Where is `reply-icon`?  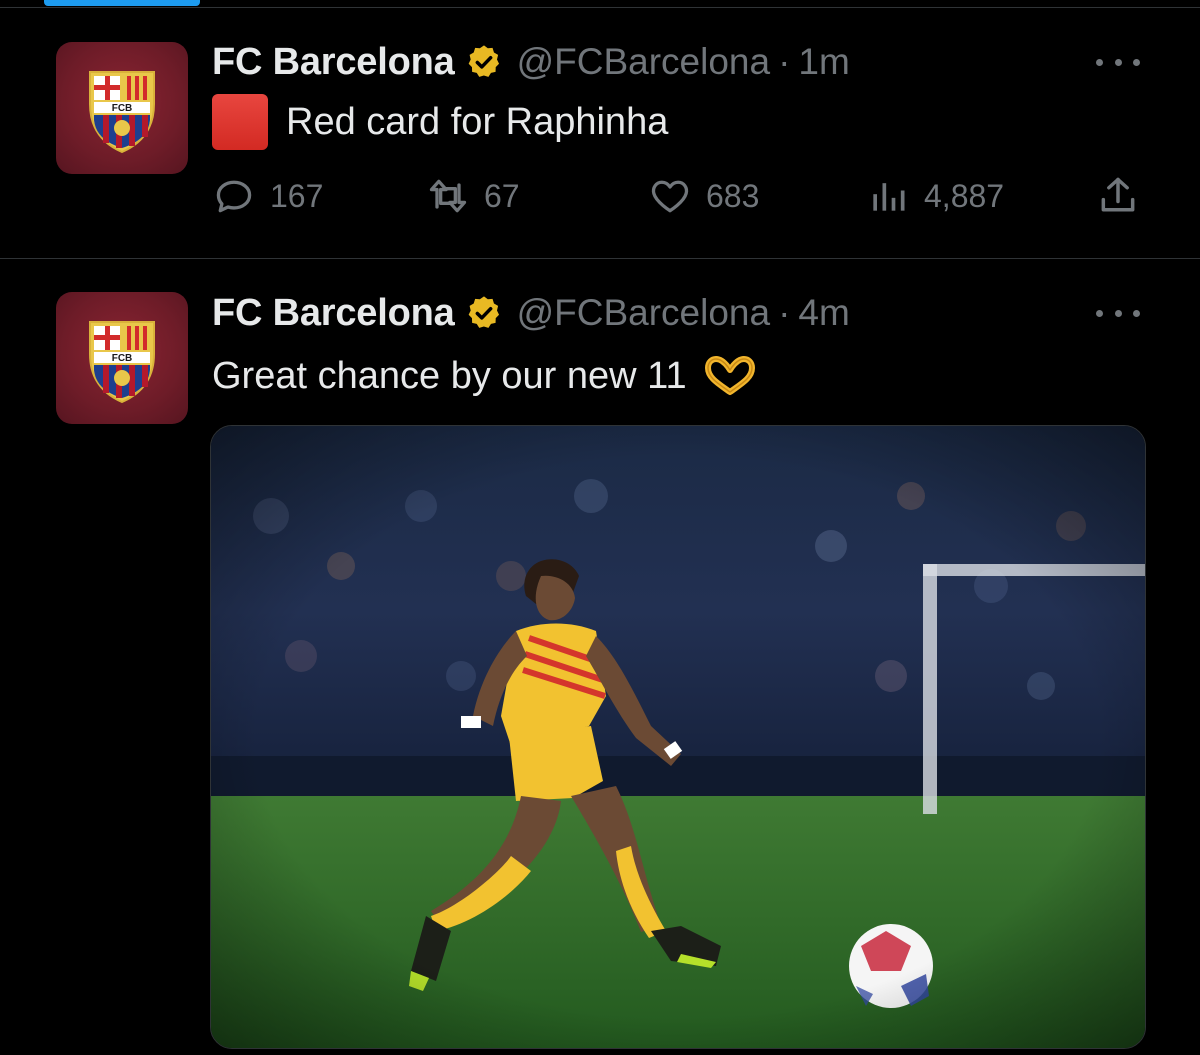 reply-icon is located at coordinates (234, 196).